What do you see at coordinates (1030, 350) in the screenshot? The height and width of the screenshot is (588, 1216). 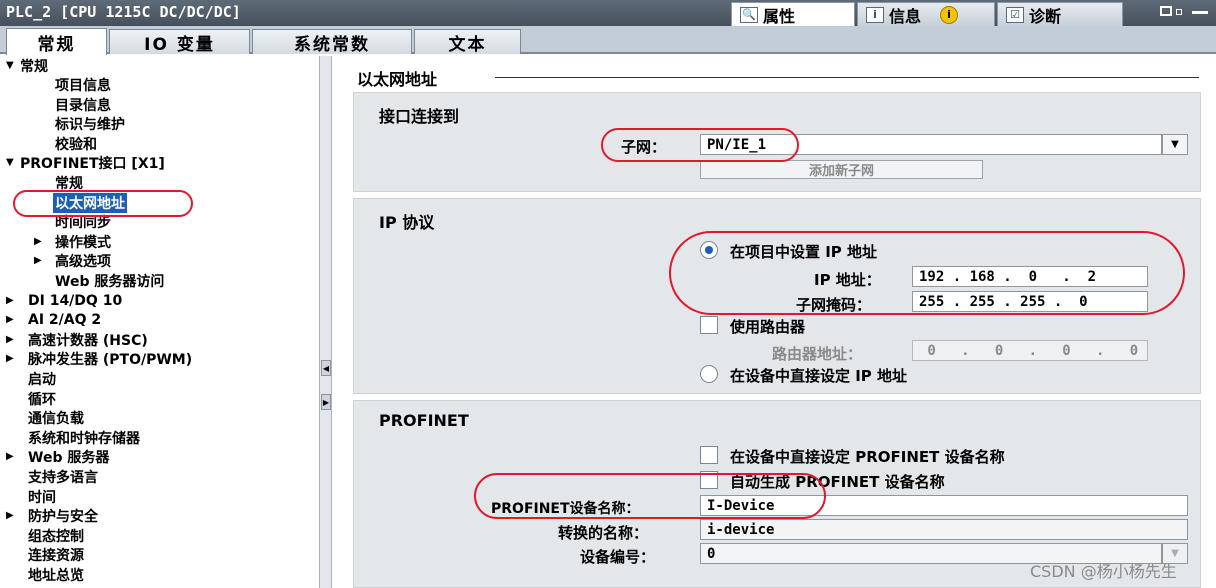 I see `router-address-field: 0 . 0 . 0 . 0` at bounding box center [1030, 350].